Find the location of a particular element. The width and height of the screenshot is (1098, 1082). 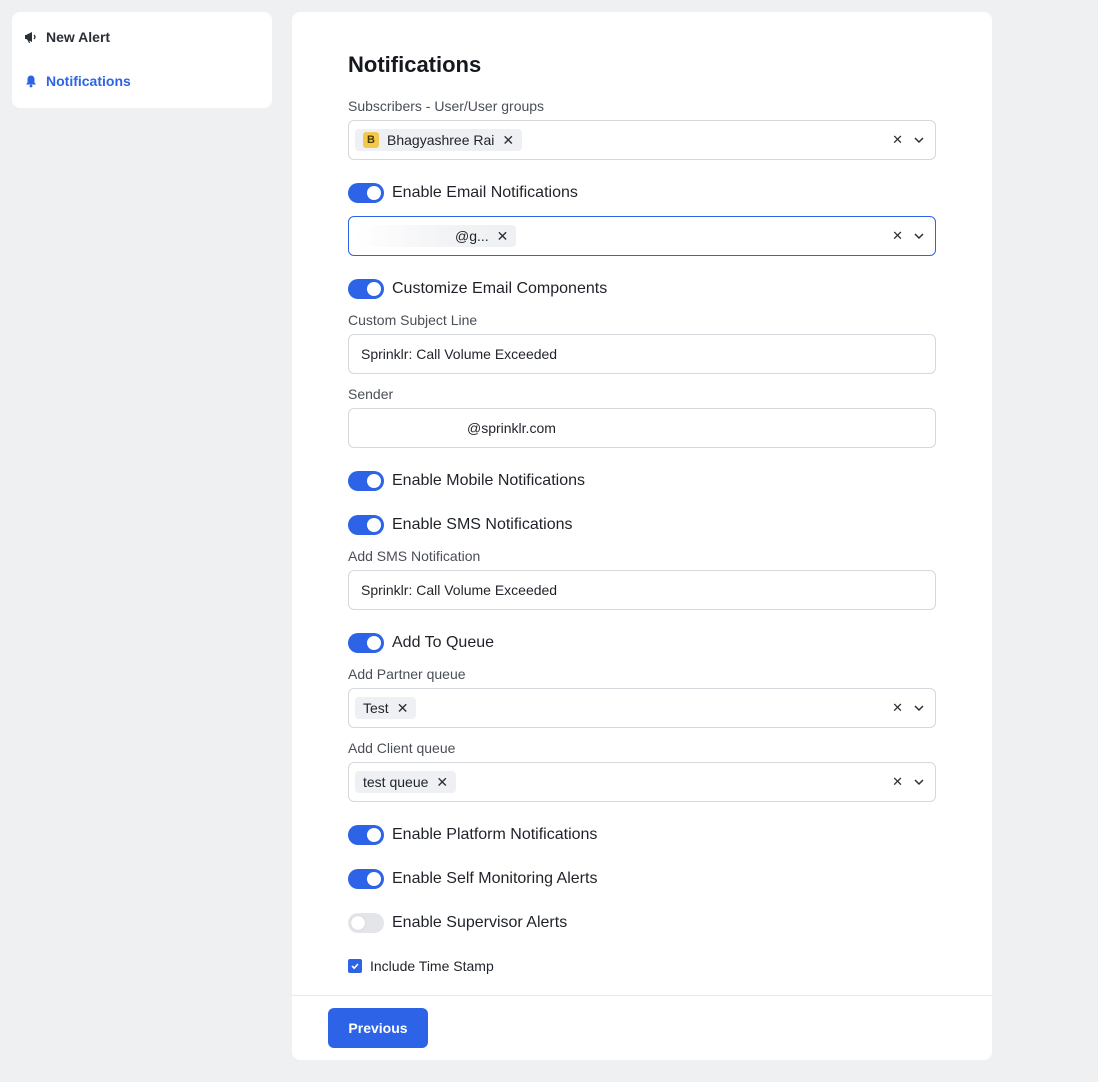

add-to-queue-toggle is located at coordinates (366, 643).